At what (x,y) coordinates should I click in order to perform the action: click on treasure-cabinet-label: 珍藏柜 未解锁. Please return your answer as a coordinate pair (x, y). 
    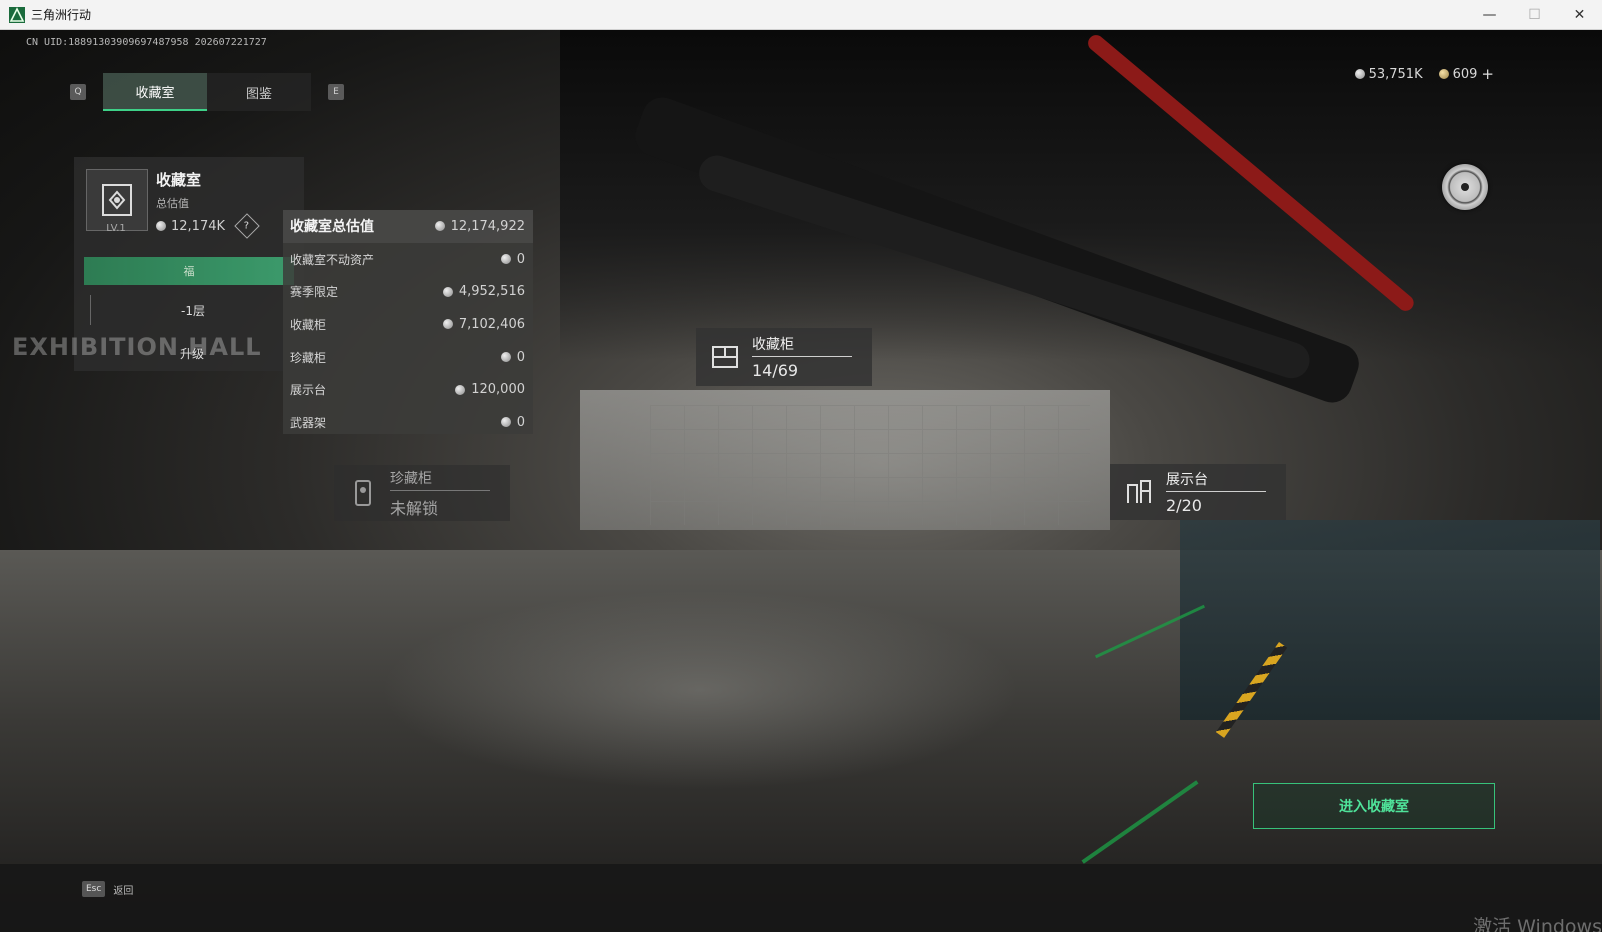
    Looking at the image, I should click on (422, 493).